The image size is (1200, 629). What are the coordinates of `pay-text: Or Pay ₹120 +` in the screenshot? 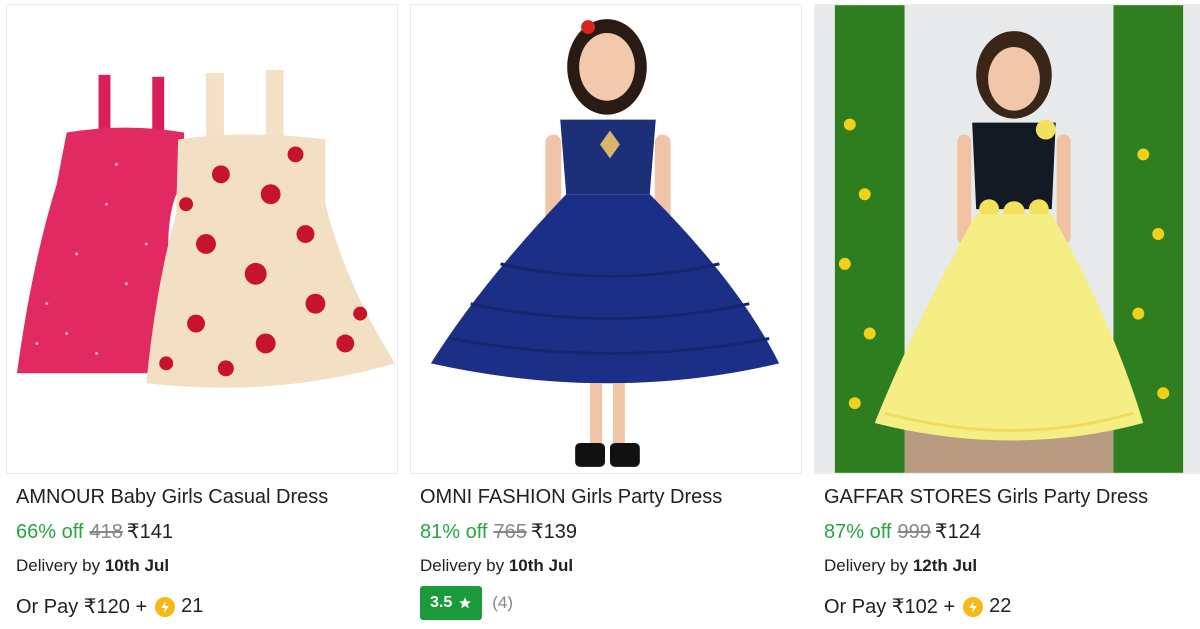 It's located at (82, 607).